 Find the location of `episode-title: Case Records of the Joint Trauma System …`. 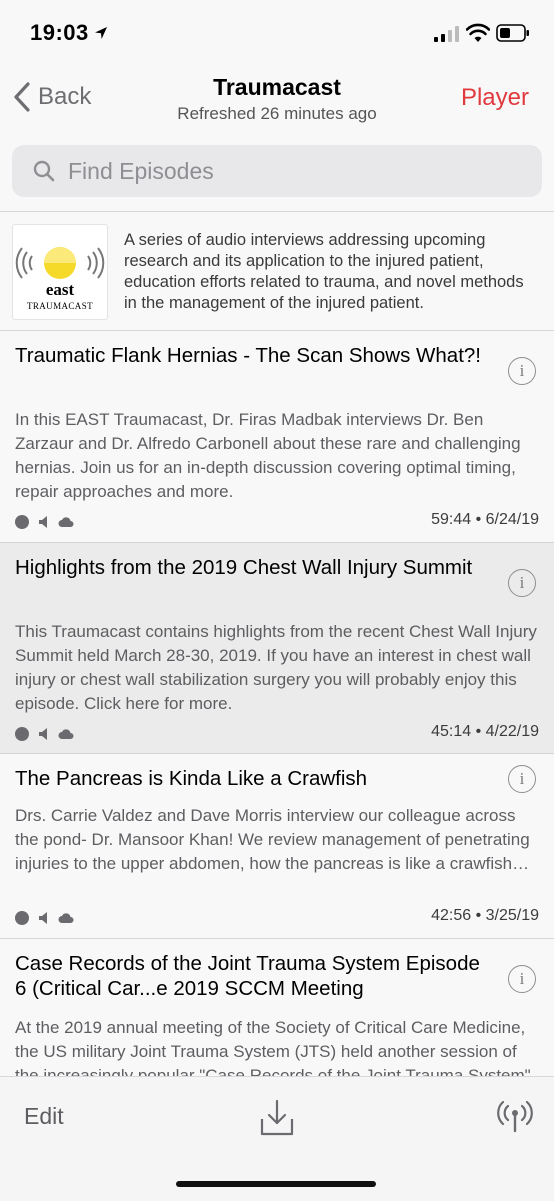

episode-title: Case Records of the Joint Trauma System … is located at coordinates (247, 976).